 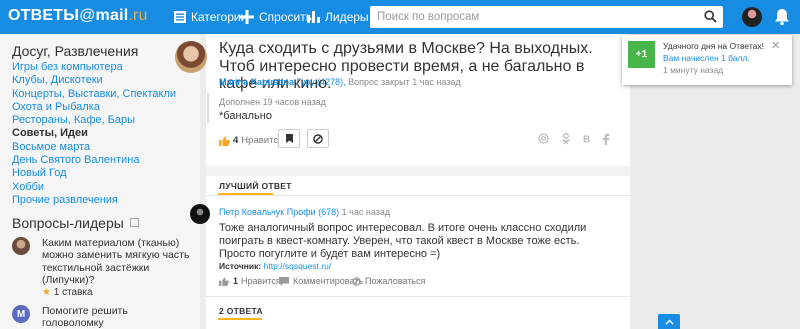 I want to click on logo-text: ОТВЕТЫ, so click(x=44, y=15).